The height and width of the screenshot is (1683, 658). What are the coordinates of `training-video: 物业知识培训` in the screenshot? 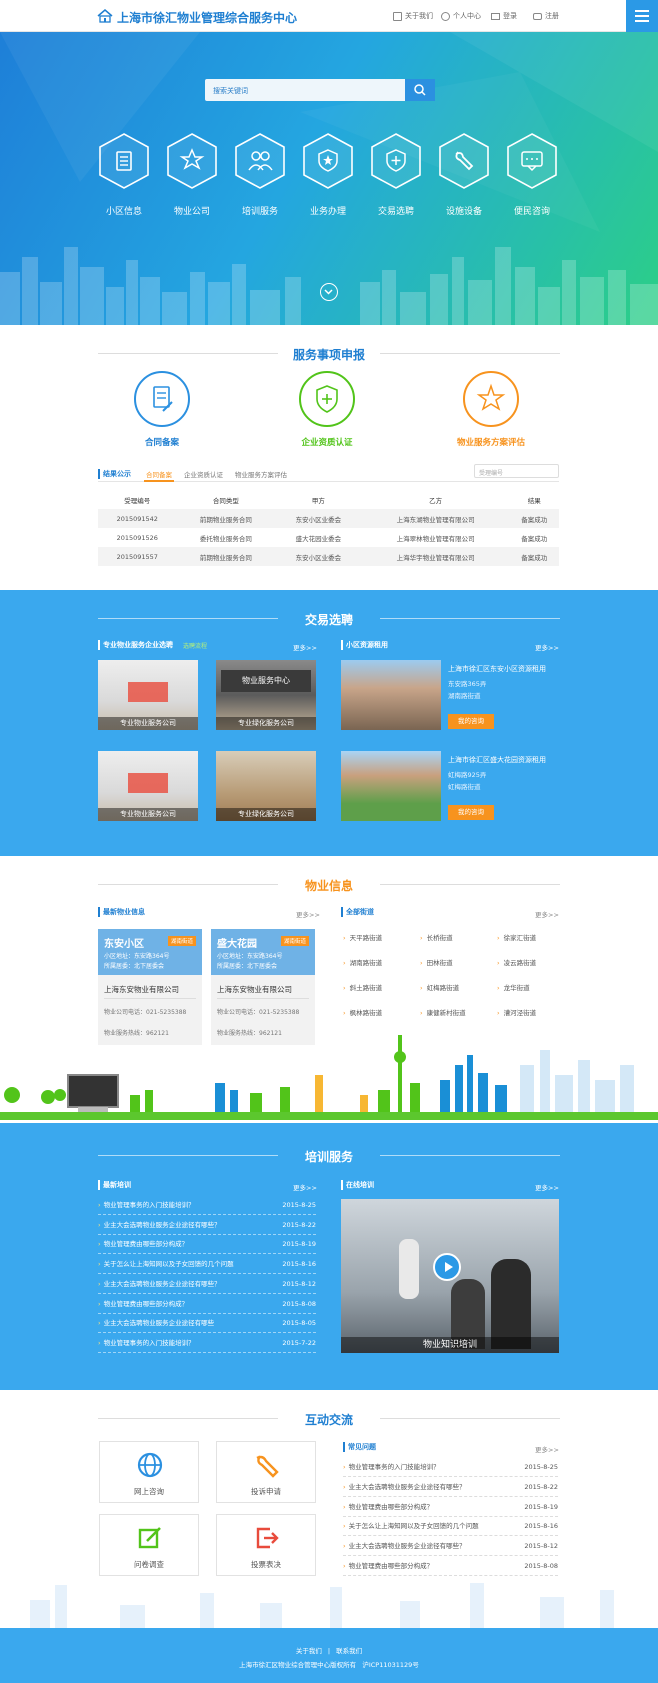 It's located at (450, 1276).